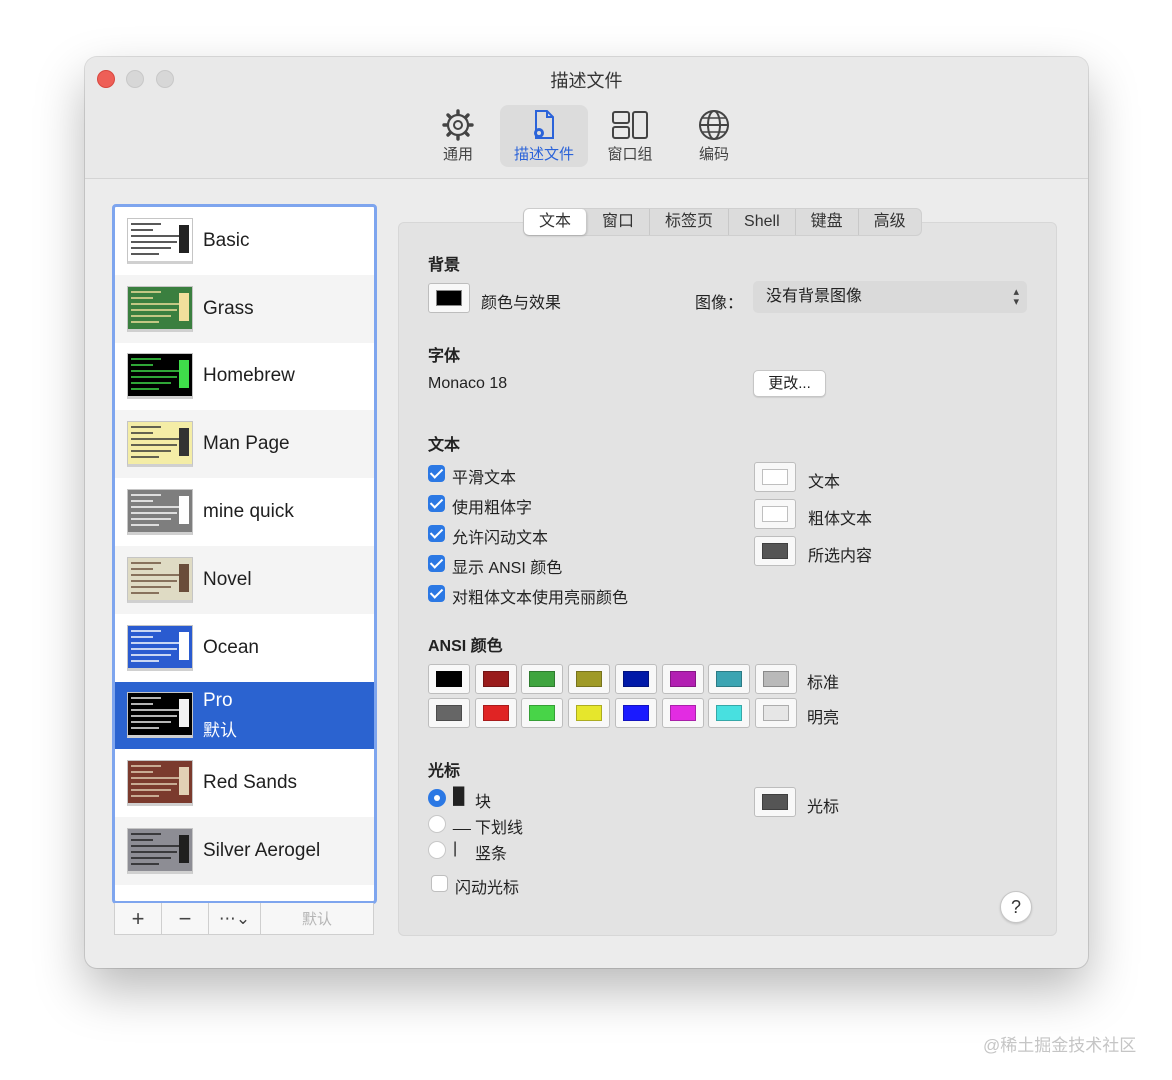 The image size is (1172, 1080). I want to click on profile-text: Basic, so click(226, 241).